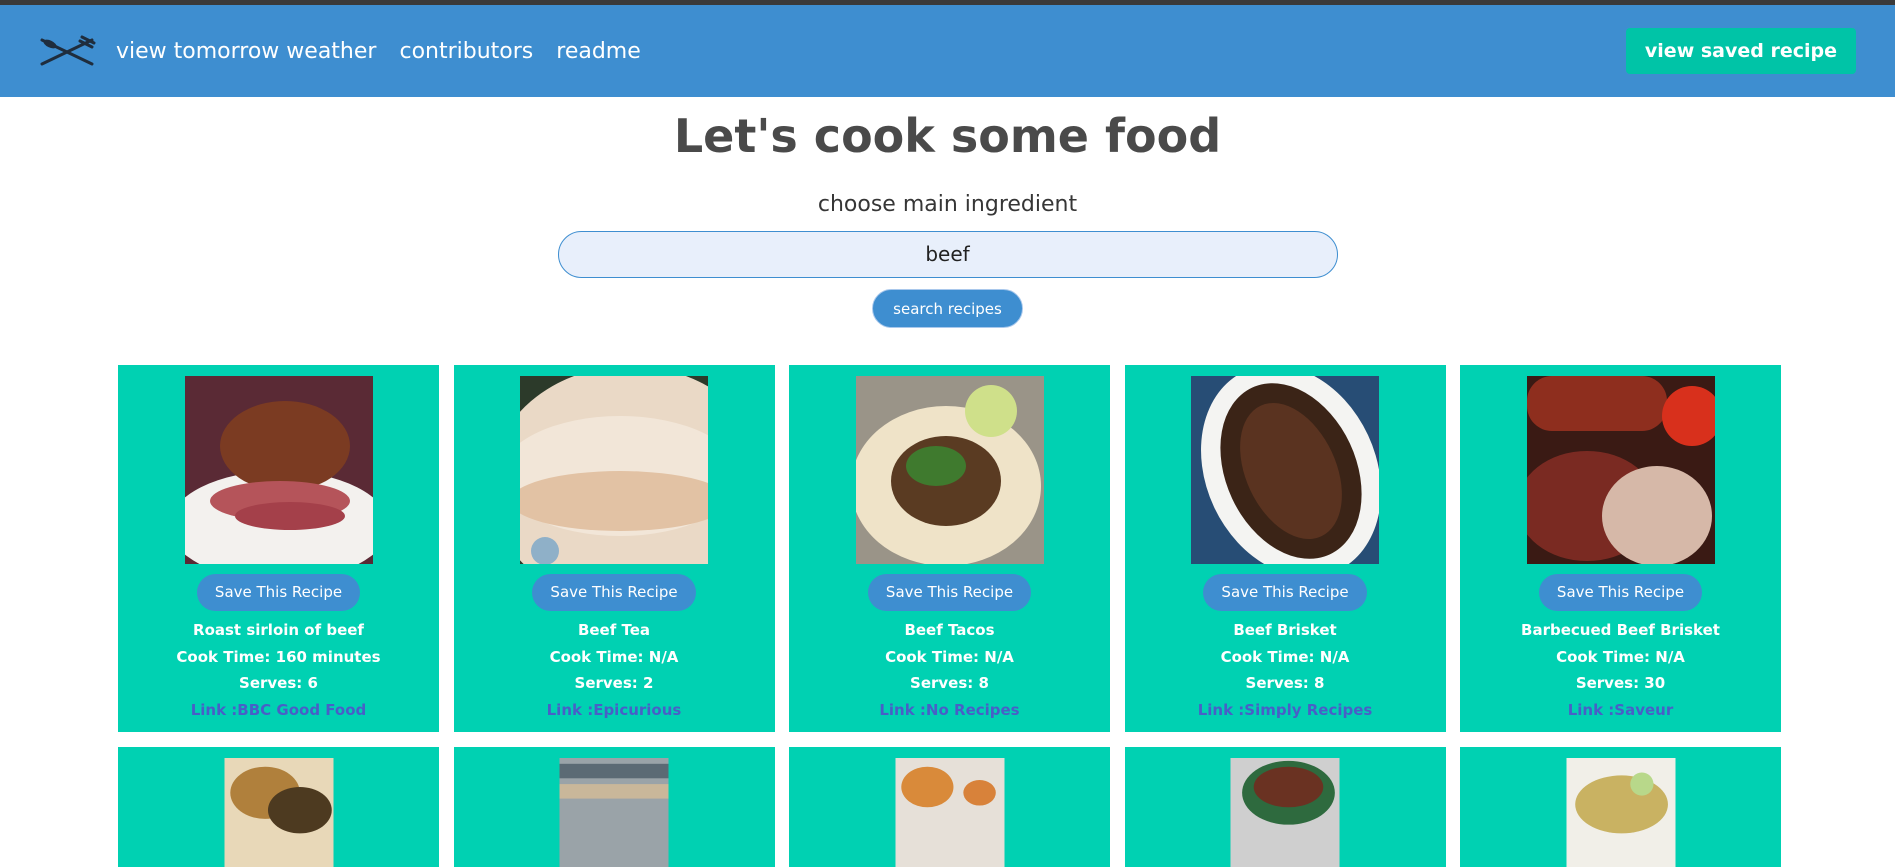  Describe the element at coordinates (949, 710) in the screenshot. I see `recipe-source-link: Link :No Recipes` at that location.